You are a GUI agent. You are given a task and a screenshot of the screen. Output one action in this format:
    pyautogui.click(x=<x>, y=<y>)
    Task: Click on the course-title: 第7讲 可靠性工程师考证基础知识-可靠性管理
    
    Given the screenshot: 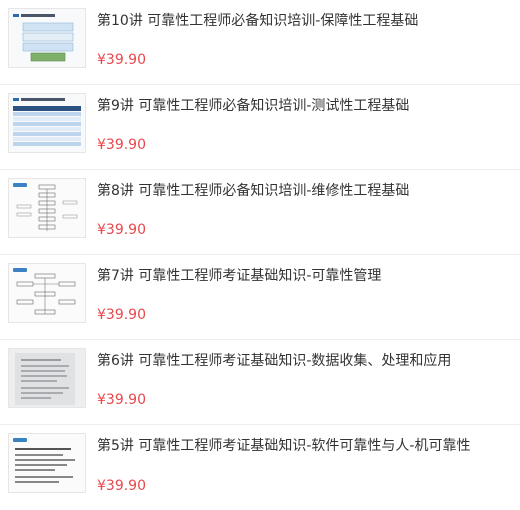 What is the action you would take?
    pyautogui.click(x=287, y=276)
    